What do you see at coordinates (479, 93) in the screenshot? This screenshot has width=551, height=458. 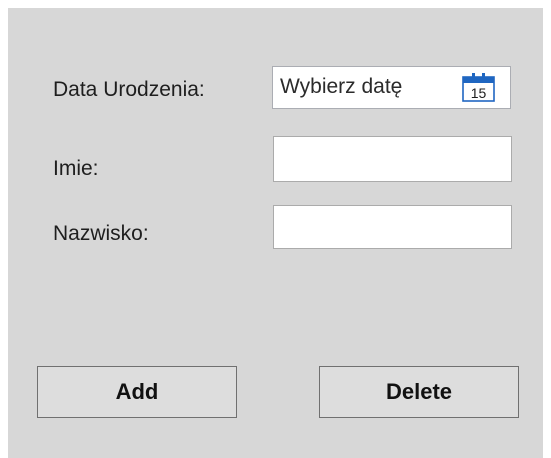 I see `calendar-day-number: 15` at bounding box center [479, 93].